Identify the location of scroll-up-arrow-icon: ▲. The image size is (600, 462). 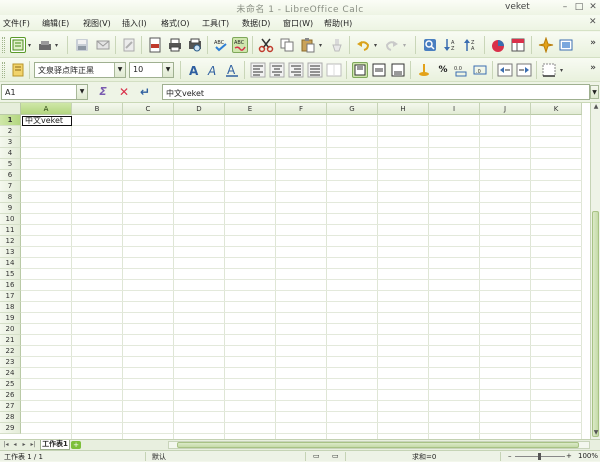
(596, 107).